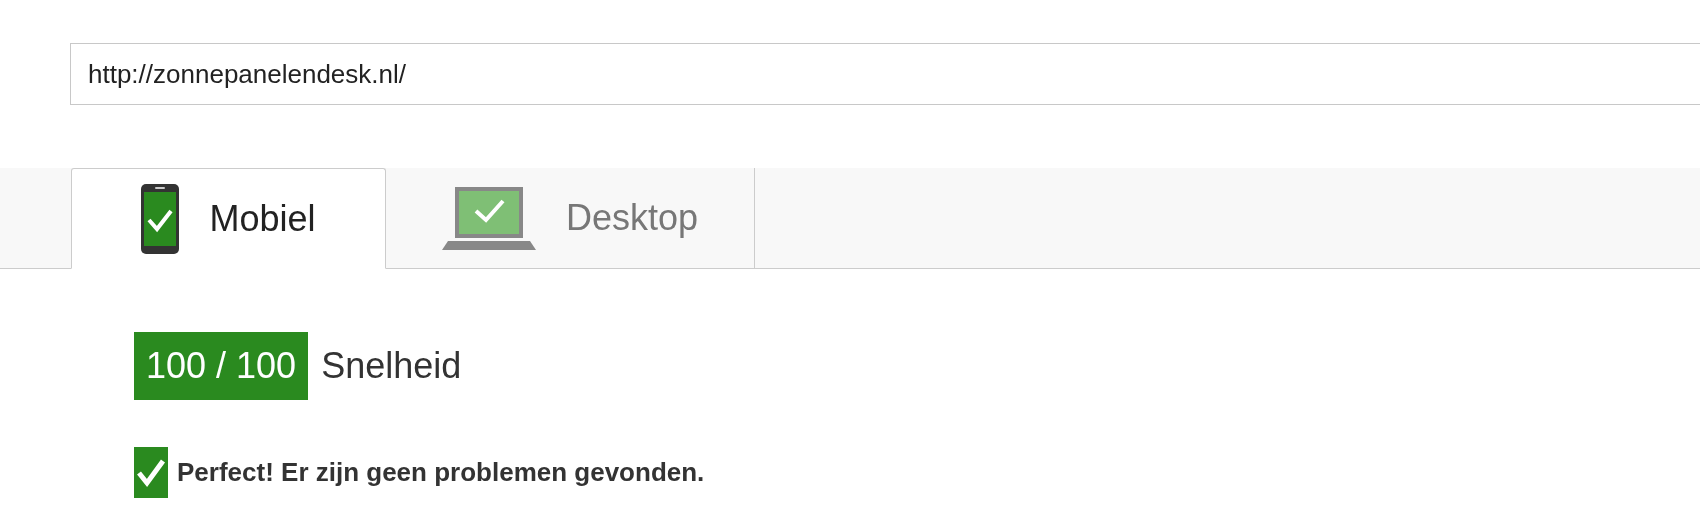  Describe the element at coordinates (151, 472) in the screenshot. I see `check-icon` at that location.